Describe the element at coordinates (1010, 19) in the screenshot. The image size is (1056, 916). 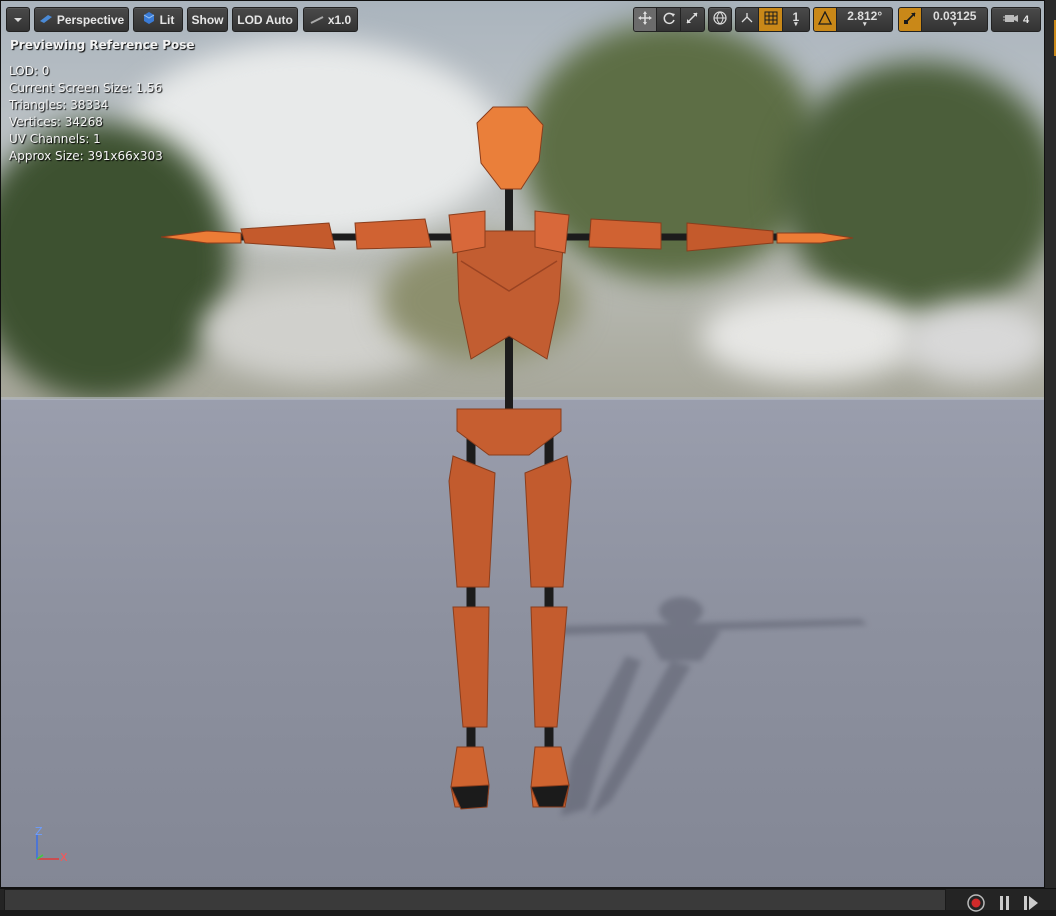
I see `camera-speed-icon` at that location.